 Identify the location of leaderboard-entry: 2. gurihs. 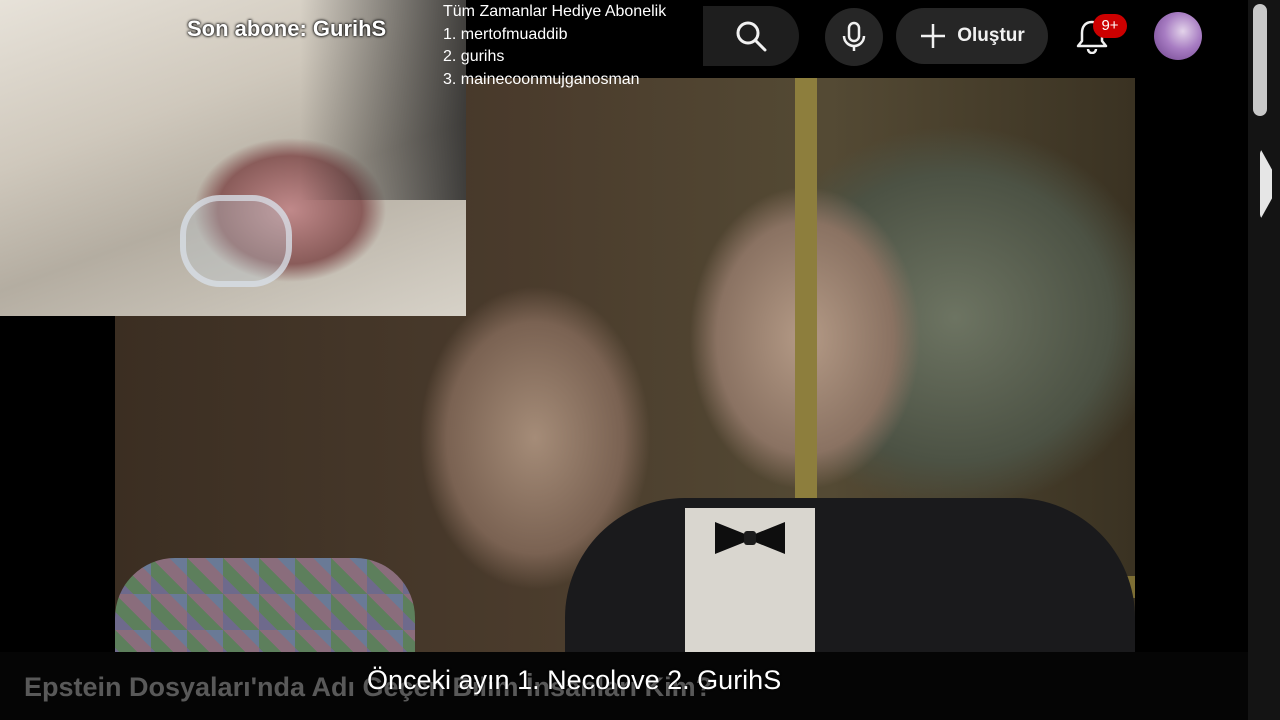
(474, 56).